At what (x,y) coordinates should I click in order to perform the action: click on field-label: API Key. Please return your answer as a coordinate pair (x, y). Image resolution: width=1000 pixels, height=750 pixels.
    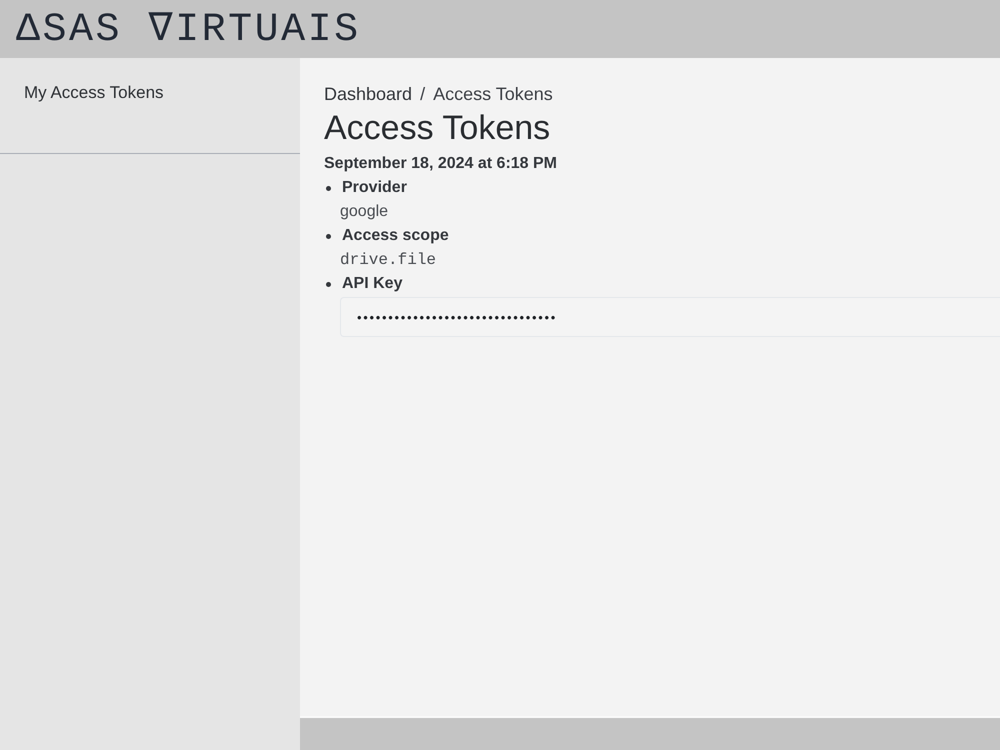
    Looking at the image, I should click on (372, 284).